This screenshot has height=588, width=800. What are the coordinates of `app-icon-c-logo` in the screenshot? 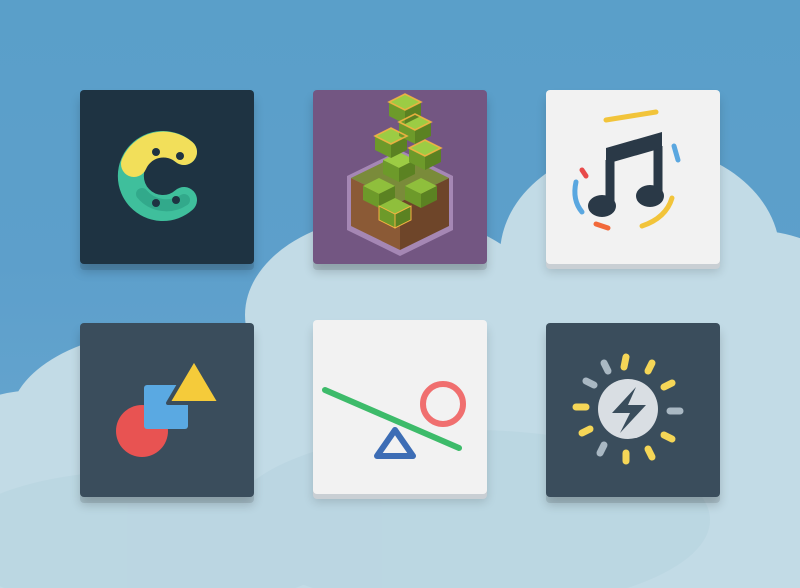 It's located at (167, 177).